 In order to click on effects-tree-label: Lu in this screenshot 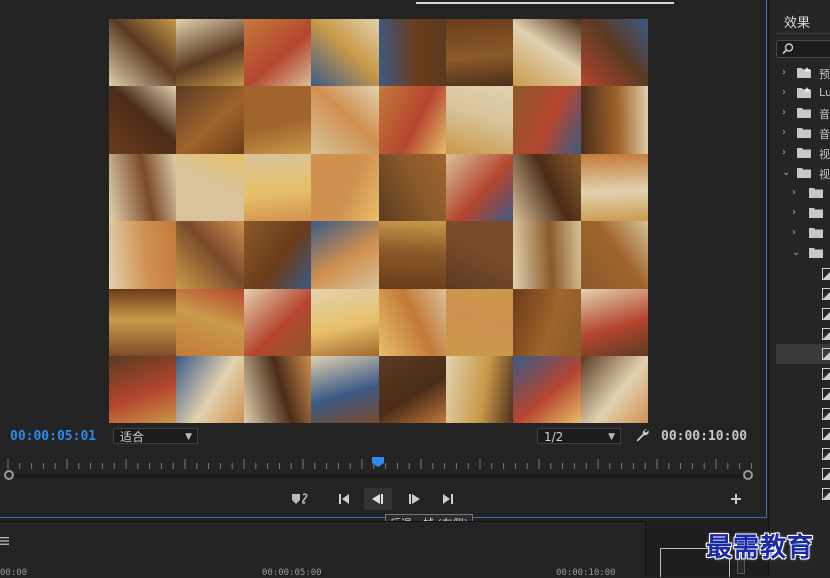, I will do `click(824, 92)`.